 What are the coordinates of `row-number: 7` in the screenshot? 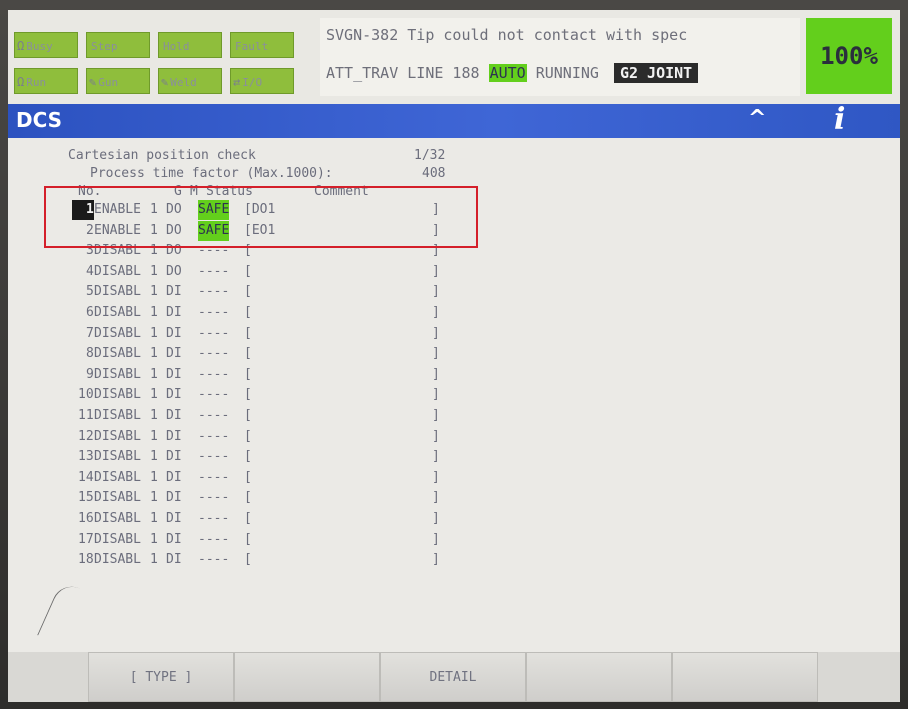 It's located at (90, 334).